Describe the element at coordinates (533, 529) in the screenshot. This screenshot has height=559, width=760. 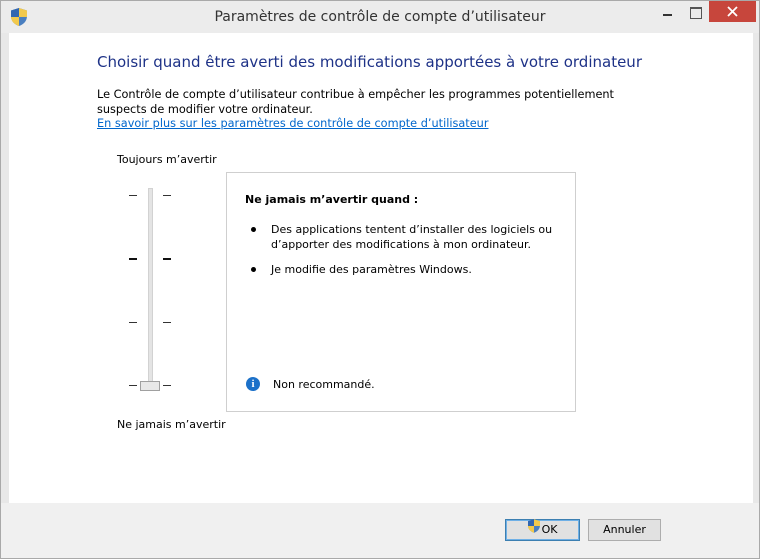
I see `uac-shield-icon` at that location.